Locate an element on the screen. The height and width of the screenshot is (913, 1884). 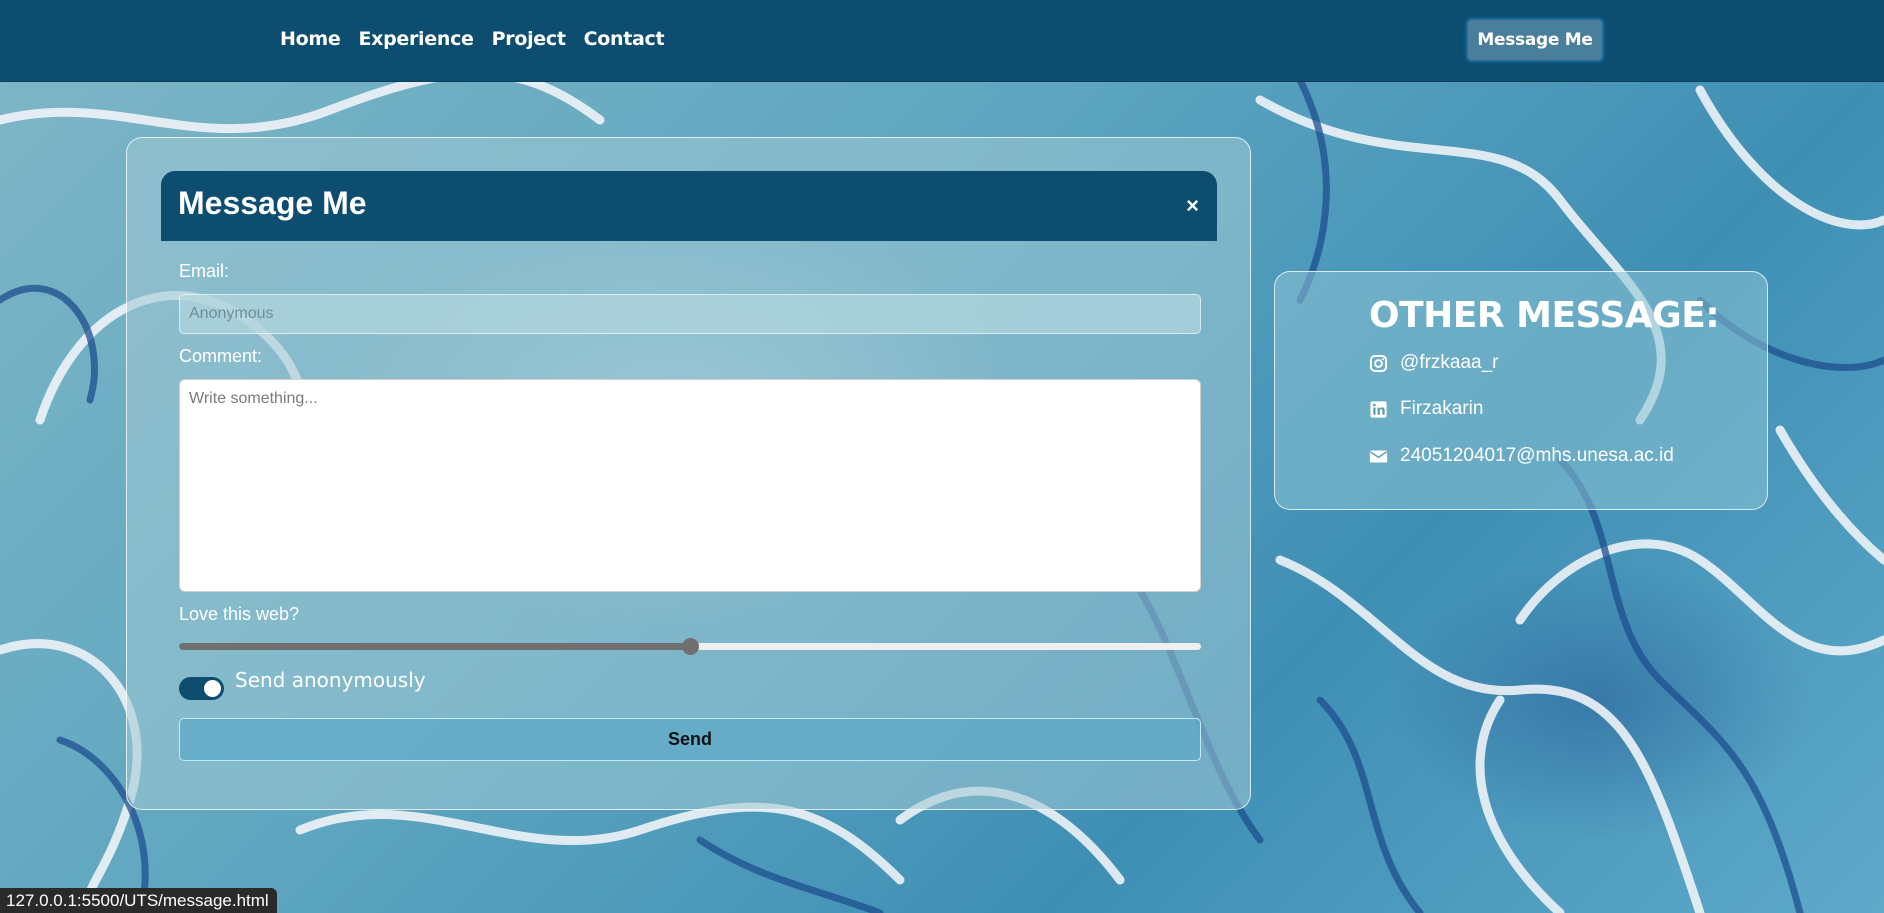
linkedin-icon is located at coordinates (1378, 409).